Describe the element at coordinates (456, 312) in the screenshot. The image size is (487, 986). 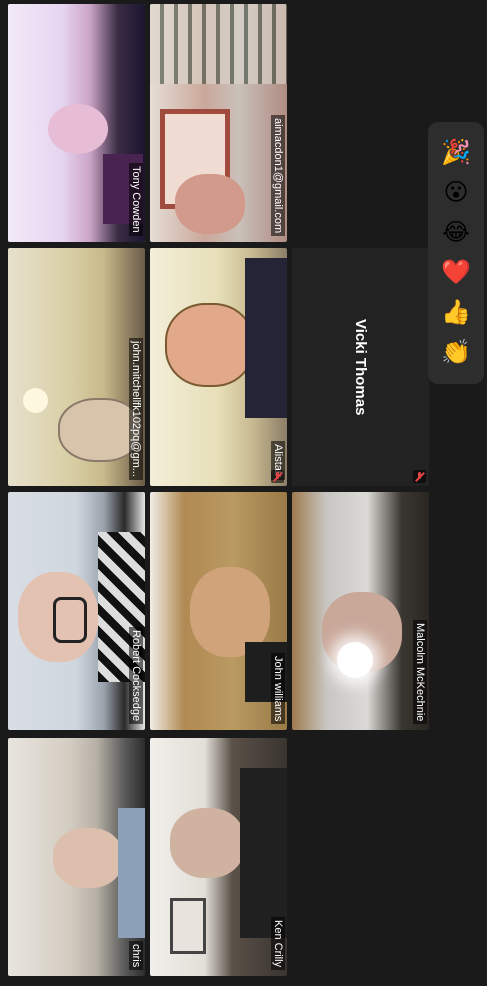
I see `thumbs-up-icon: 👍` at that location.